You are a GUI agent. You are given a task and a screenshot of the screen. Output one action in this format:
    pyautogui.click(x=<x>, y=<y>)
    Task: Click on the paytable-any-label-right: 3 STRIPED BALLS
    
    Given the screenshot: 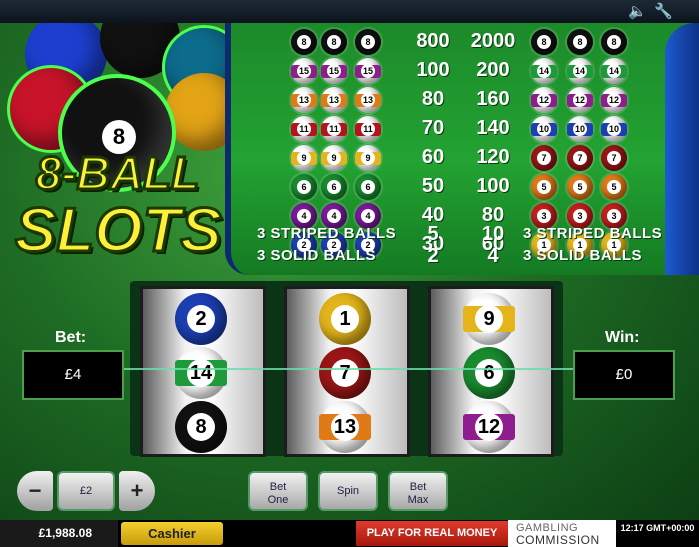 What is the action you would take?
    pyautogui.click(x=593, y=233)
    